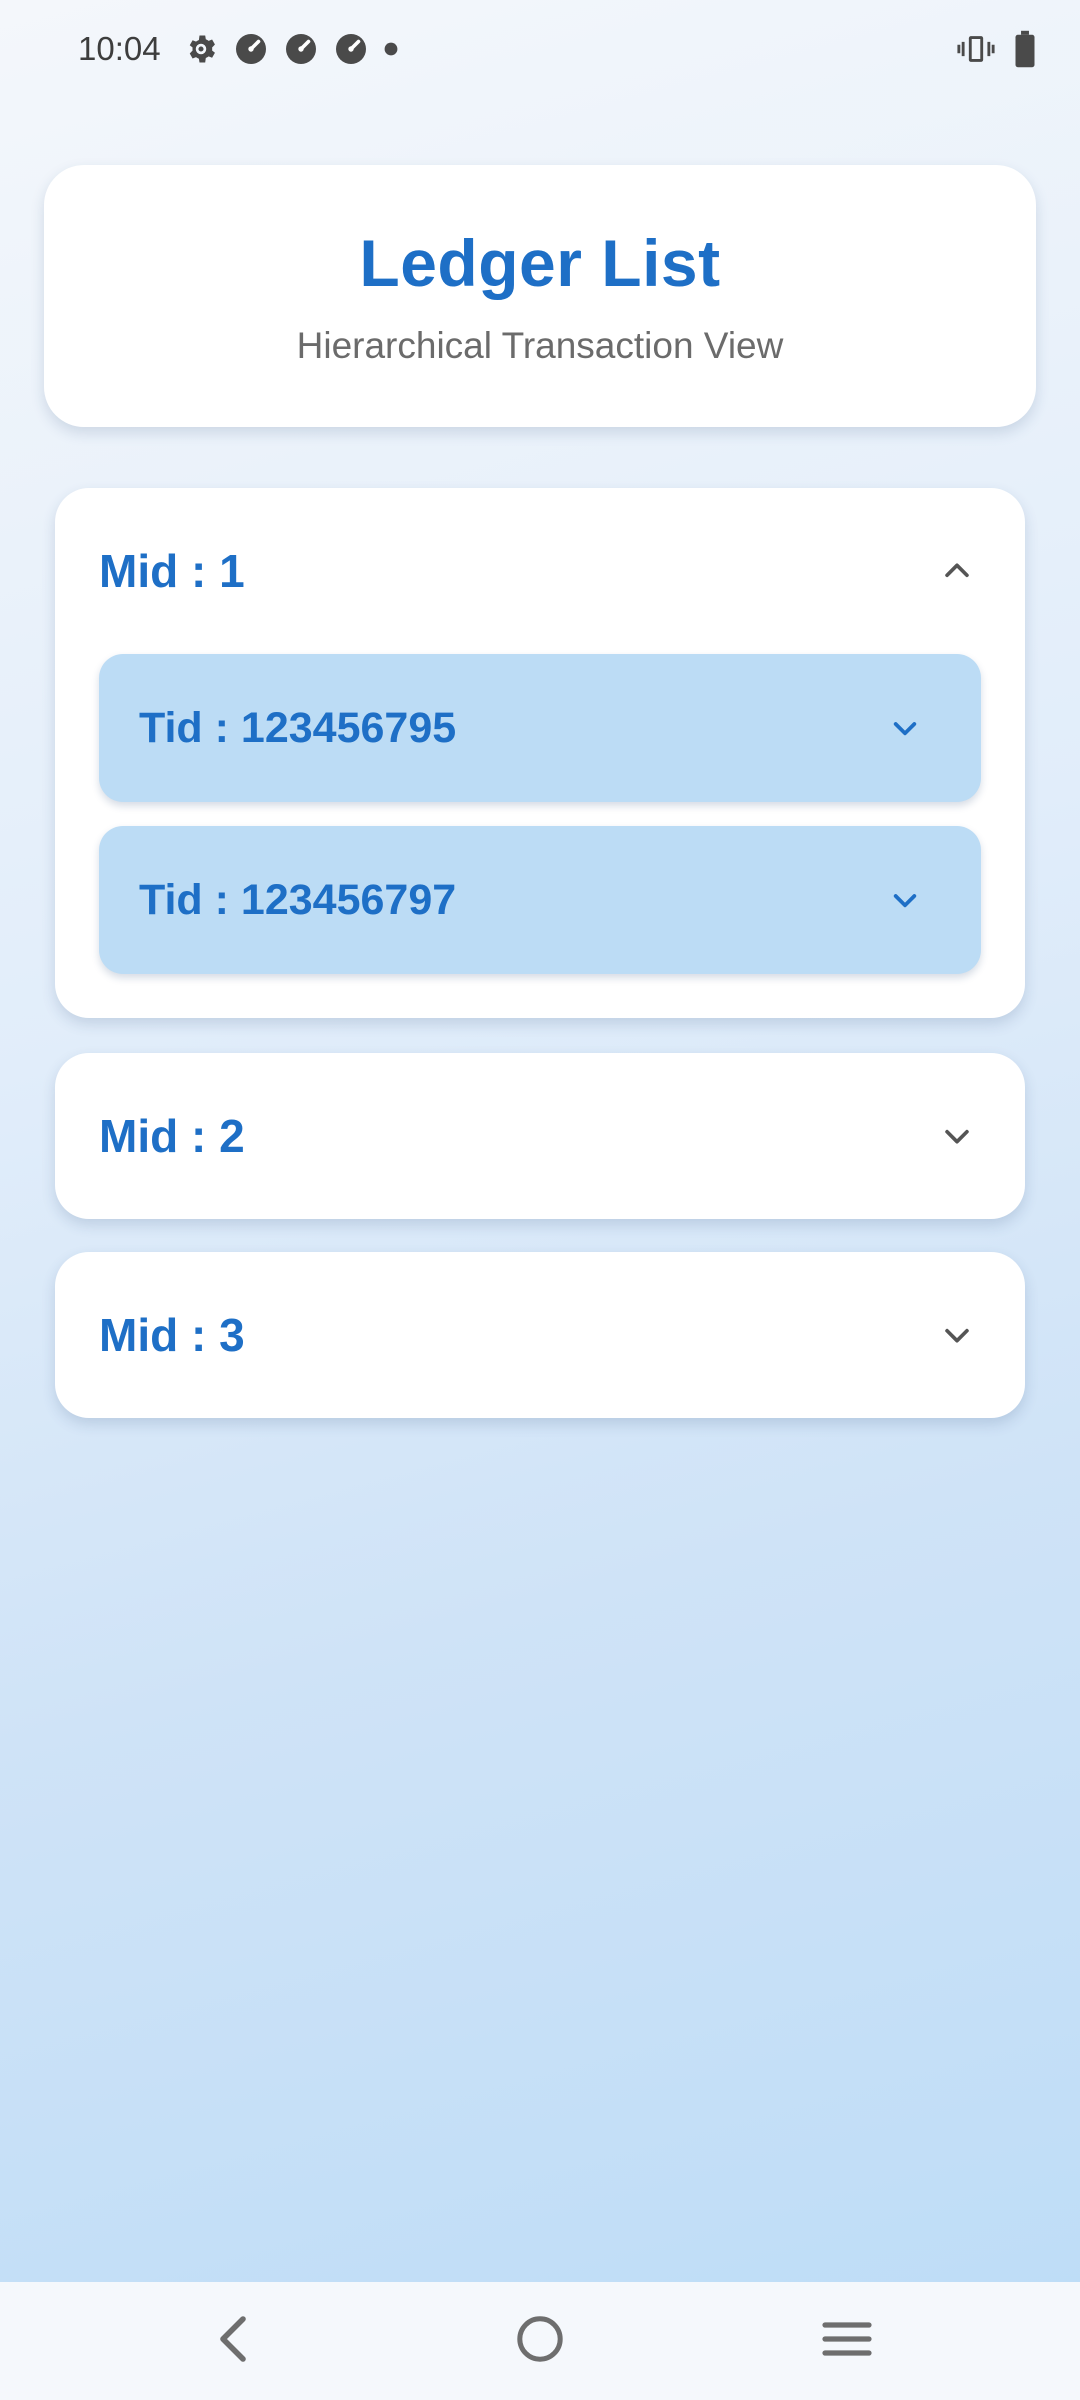  I want to click on mid-card-2: Mid : 2, so click(540, 1136).